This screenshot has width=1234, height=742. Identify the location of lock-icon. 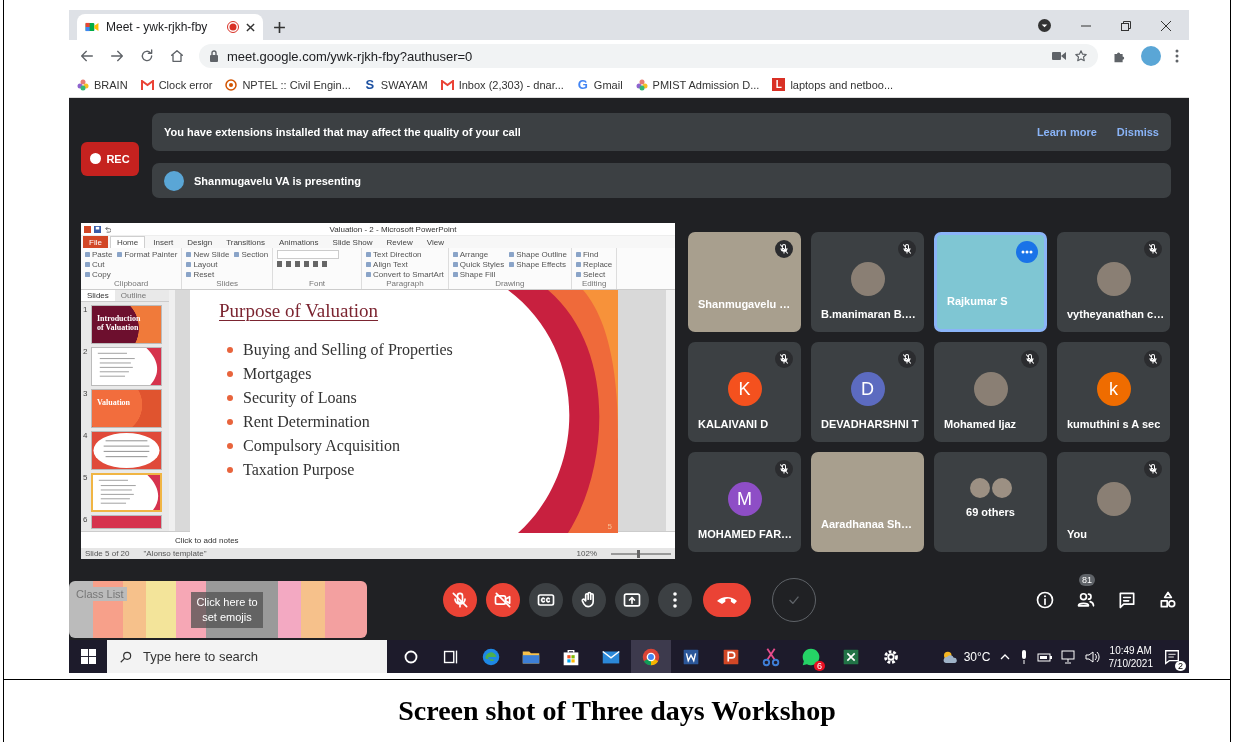
(214, 56).